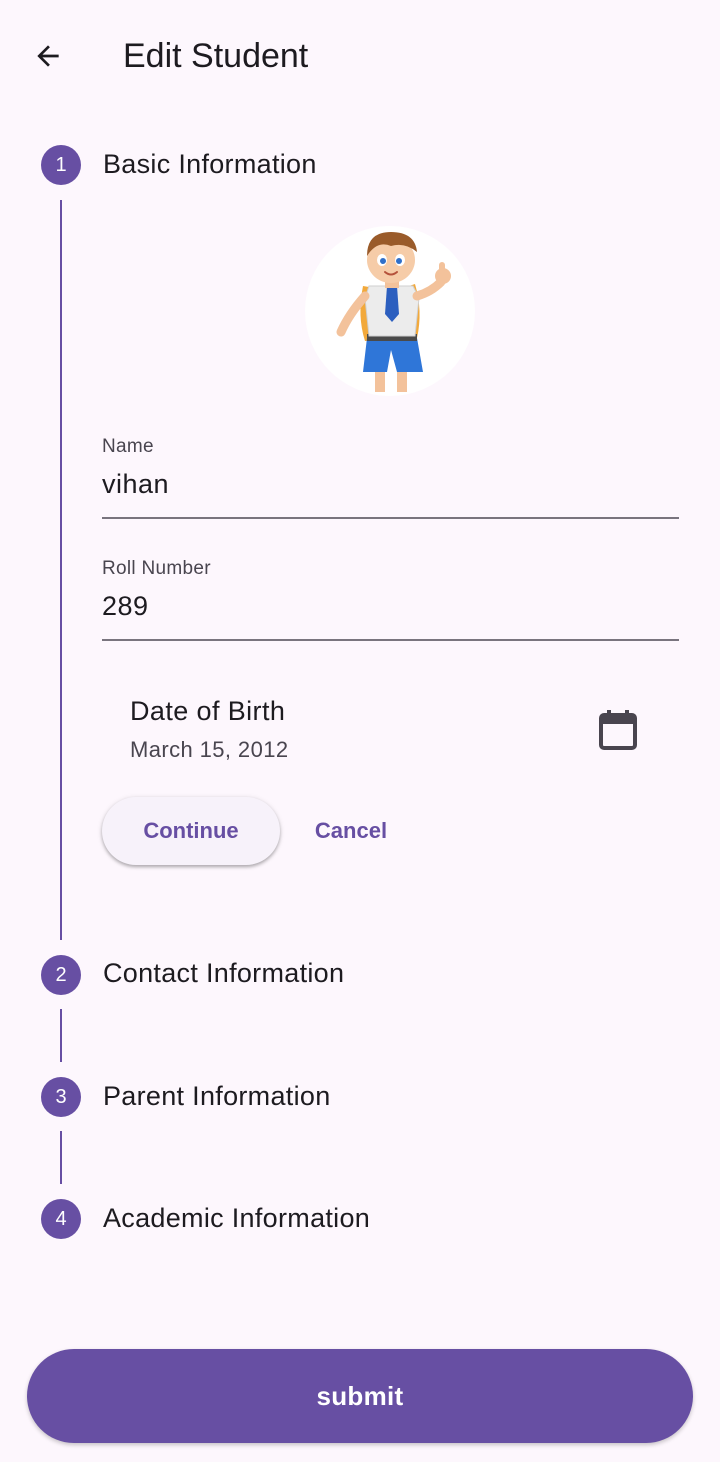  Describe the element at coordinates (390, 518) in the screenshot. I see `name-underline` at that location.